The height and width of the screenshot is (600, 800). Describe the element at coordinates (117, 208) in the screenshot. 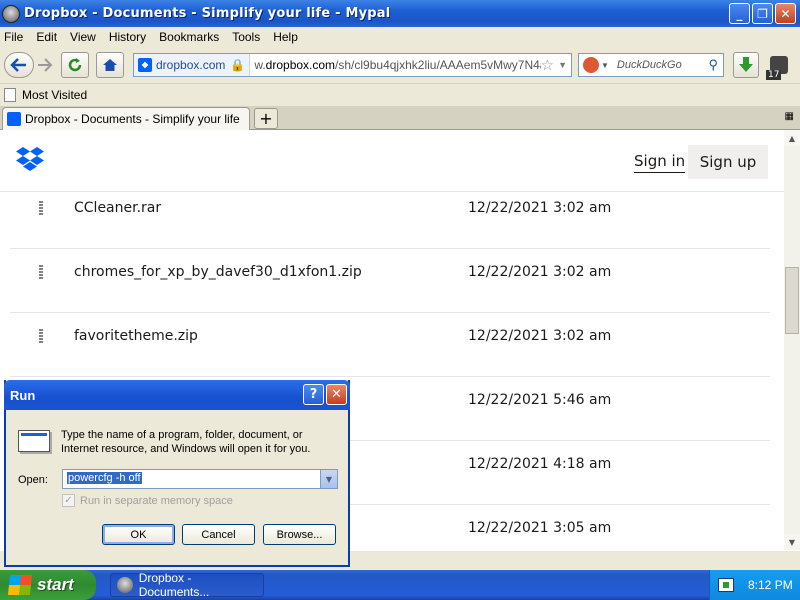

I see `file-name: CCleaner.rar` at that location.